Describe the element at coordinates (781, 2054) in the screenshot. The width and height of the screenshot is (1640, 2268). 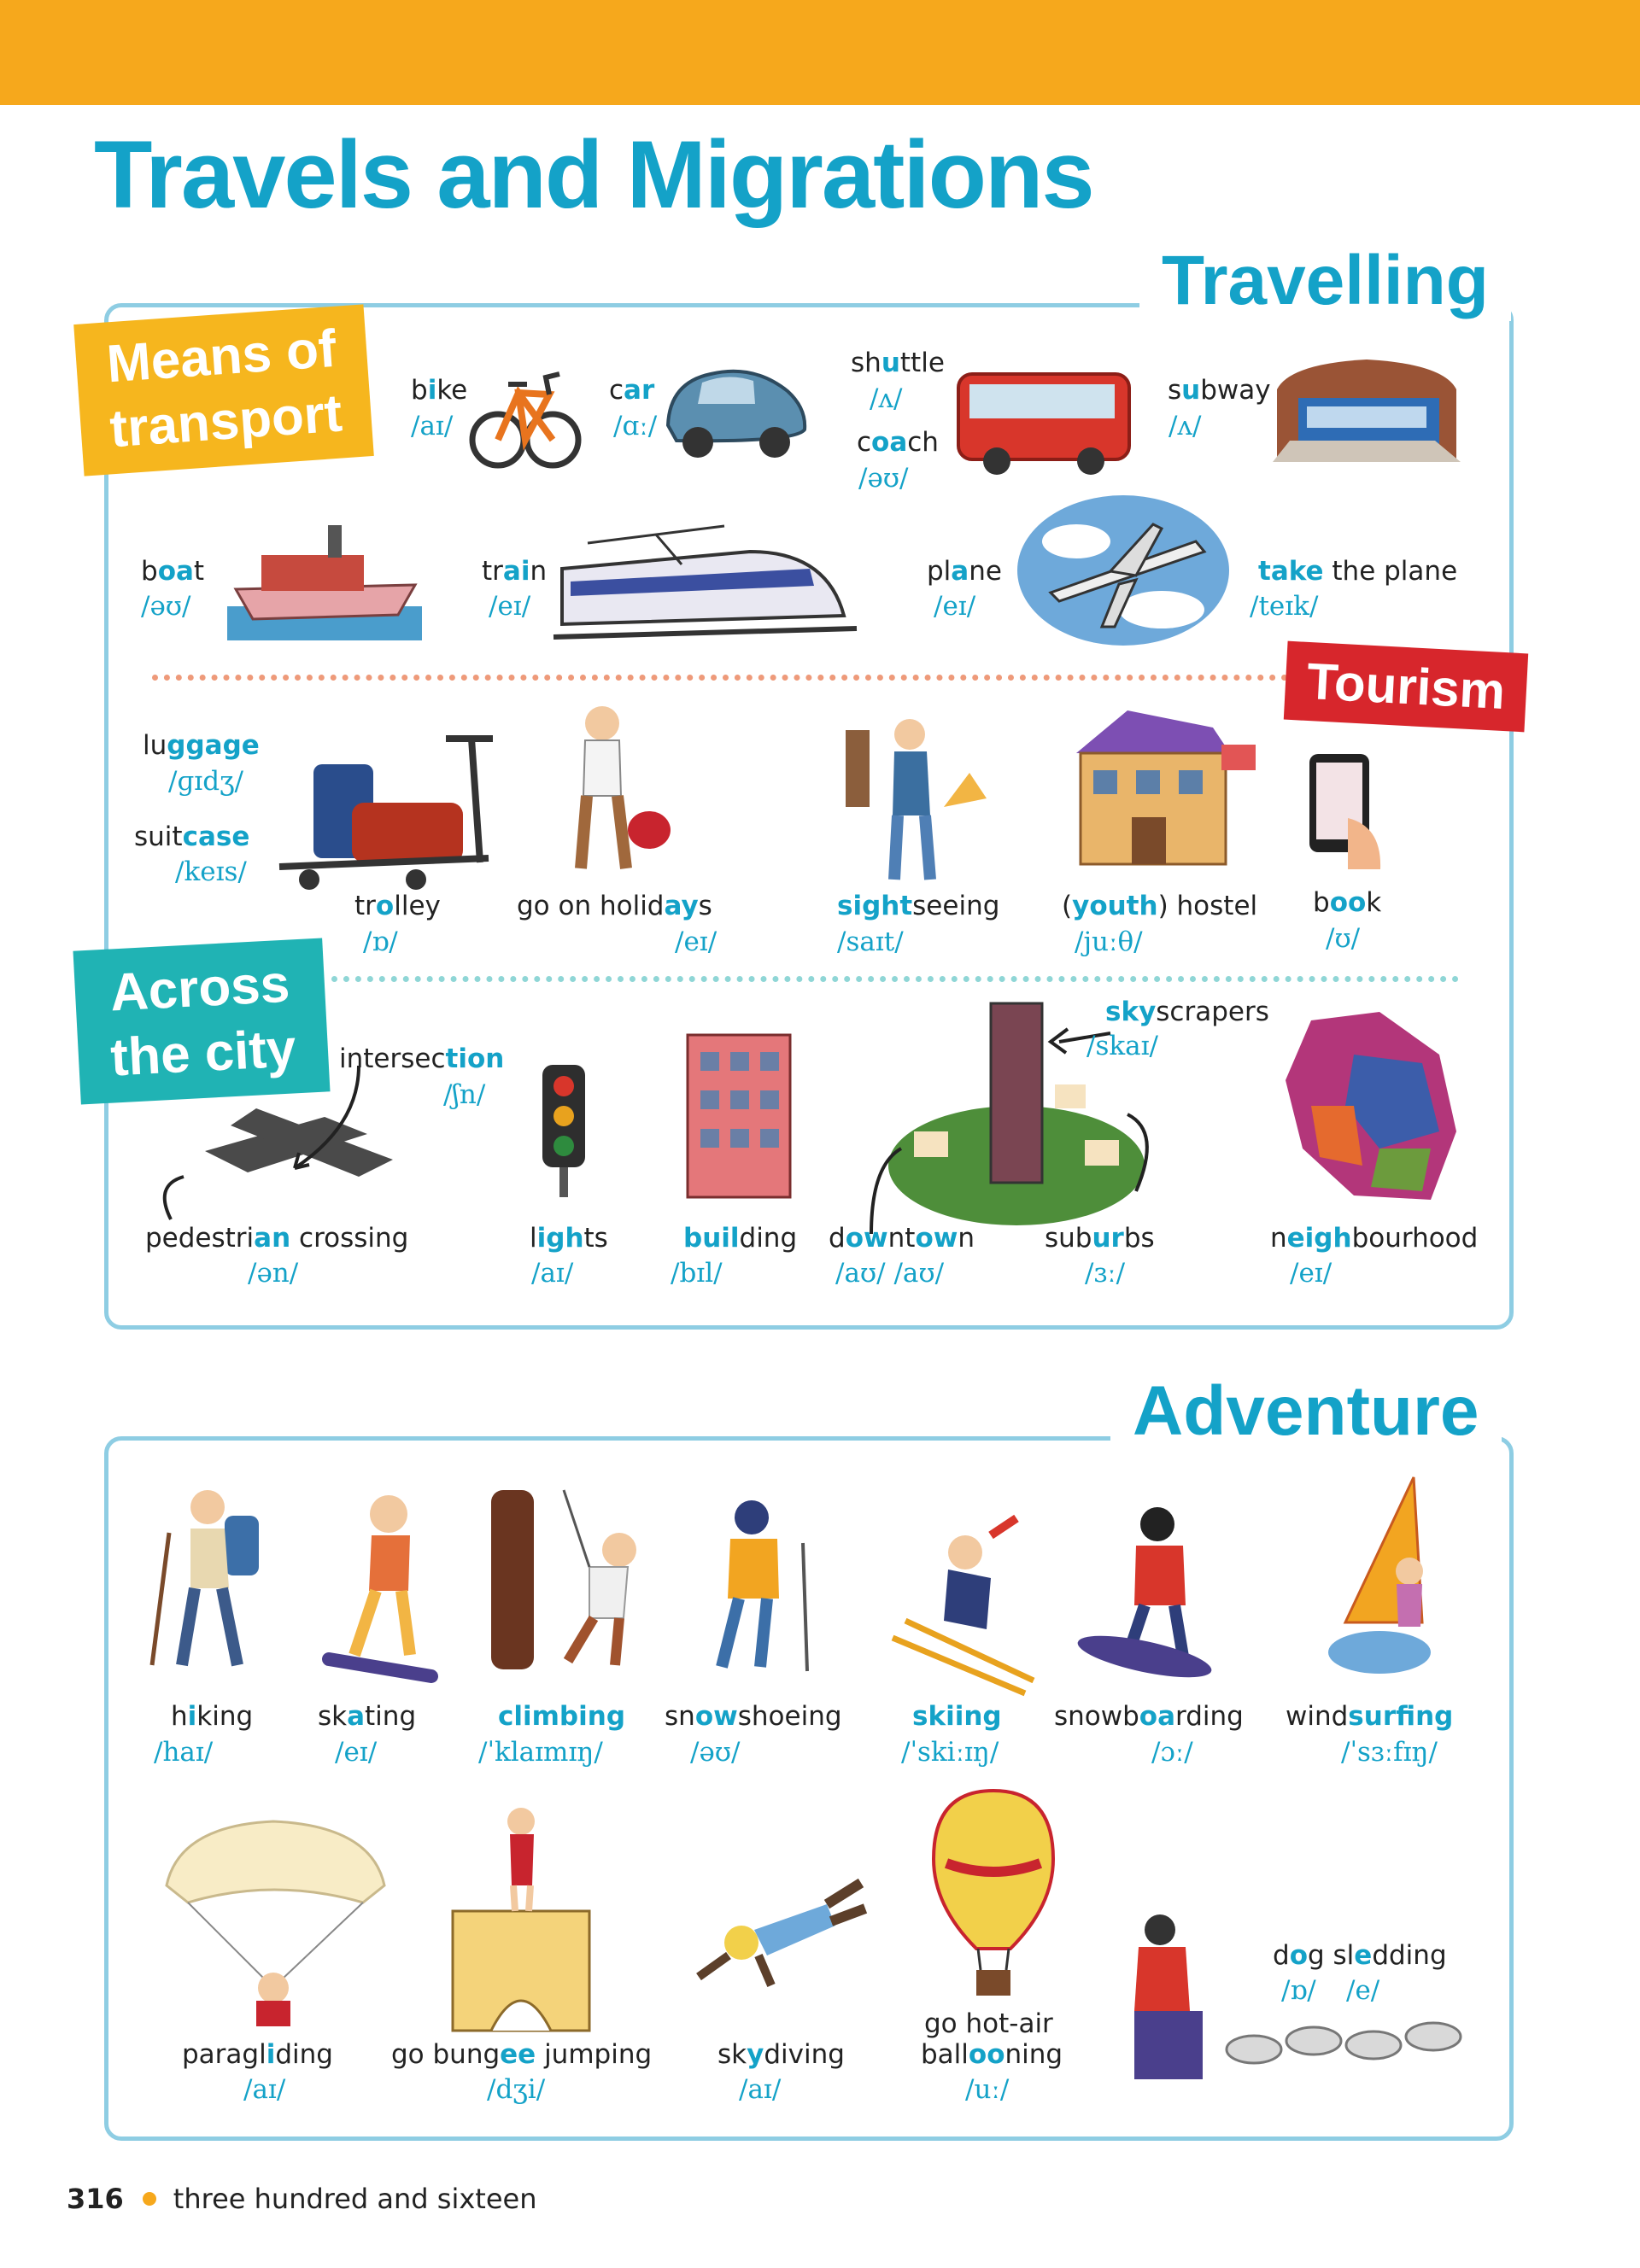
I see `word-skydiving: skydiving` at that location.